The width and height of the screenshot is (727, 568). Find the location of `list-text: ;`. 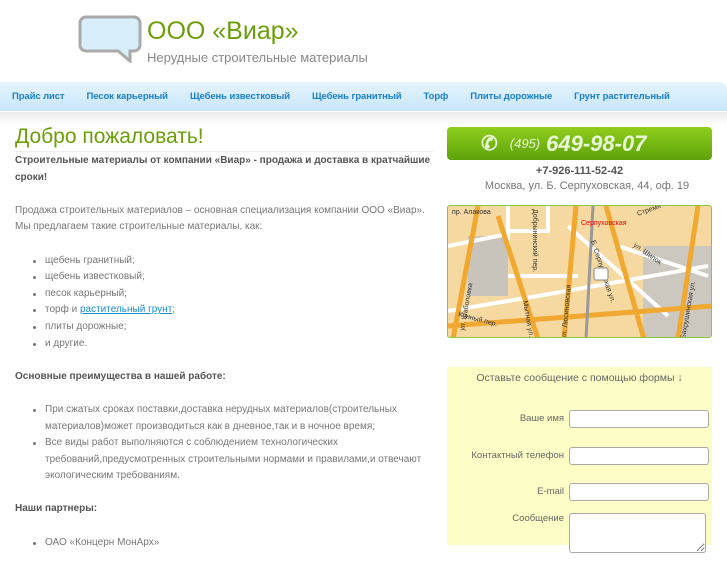

list-text: ; is located at coordinates (174, 310).